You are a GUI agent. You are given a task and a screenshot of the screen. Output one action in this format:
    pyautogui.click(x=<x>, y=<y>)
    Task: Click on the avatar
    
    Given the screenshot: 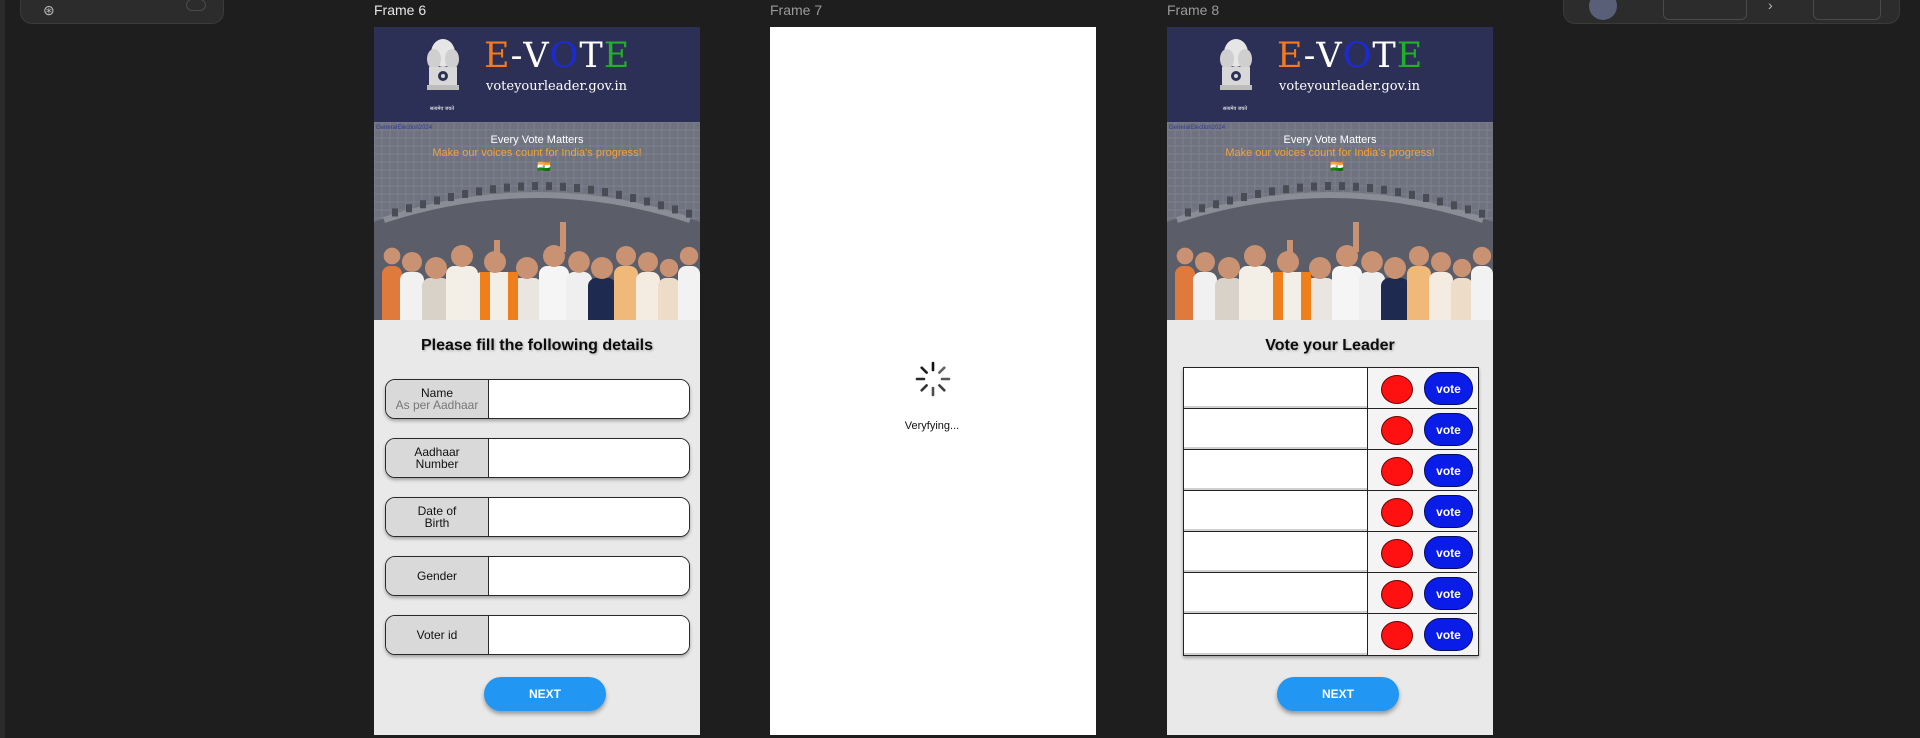 What is the action you would take?
    pyautogui.click(x=1603, y=10)
    